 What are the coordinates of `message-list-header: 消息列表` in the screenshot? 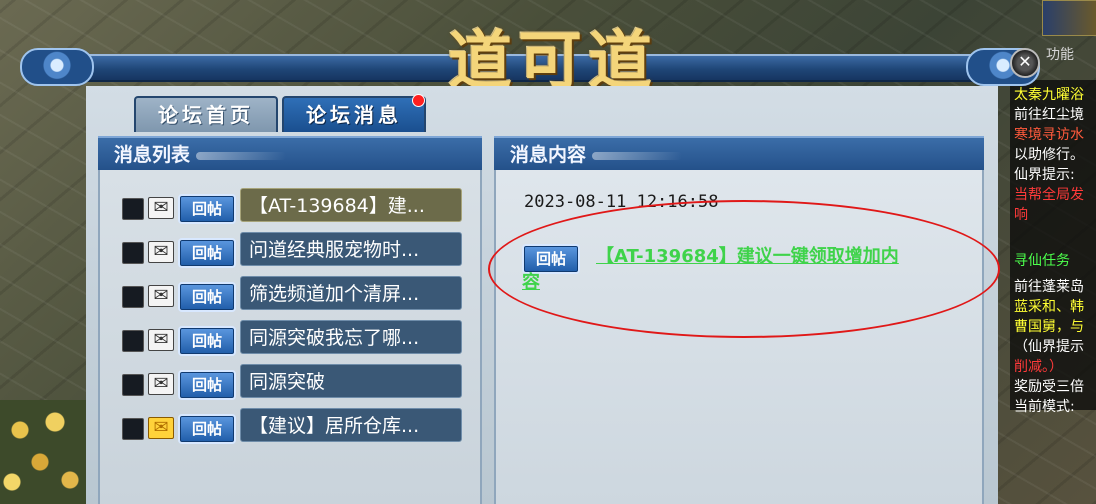 It's located at (290, 153).